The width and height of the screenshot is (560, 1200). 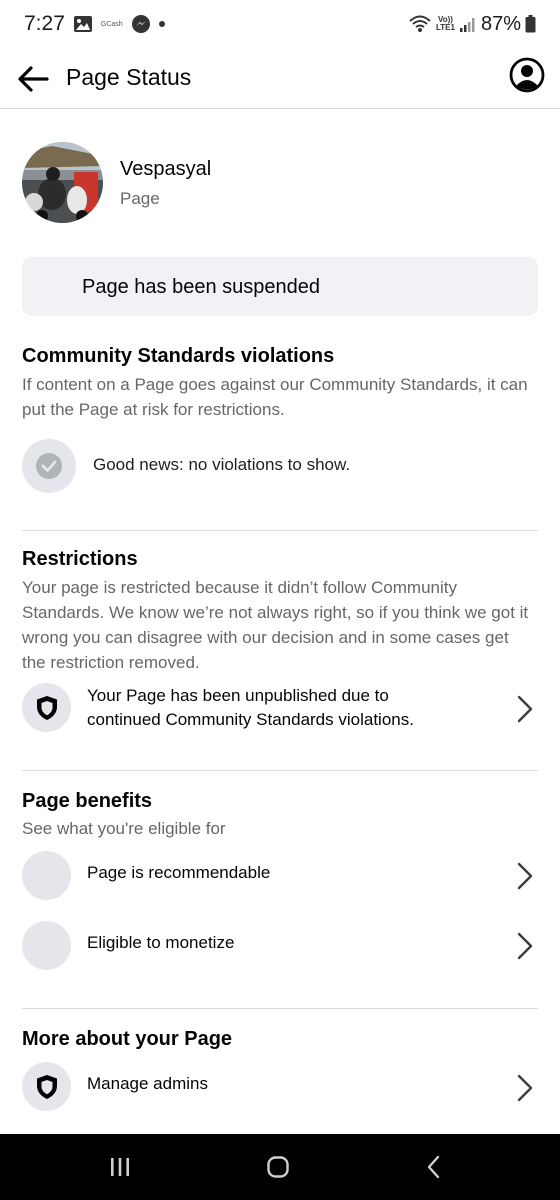 I want to click on recents-icon, so click(x=120, y=1167).